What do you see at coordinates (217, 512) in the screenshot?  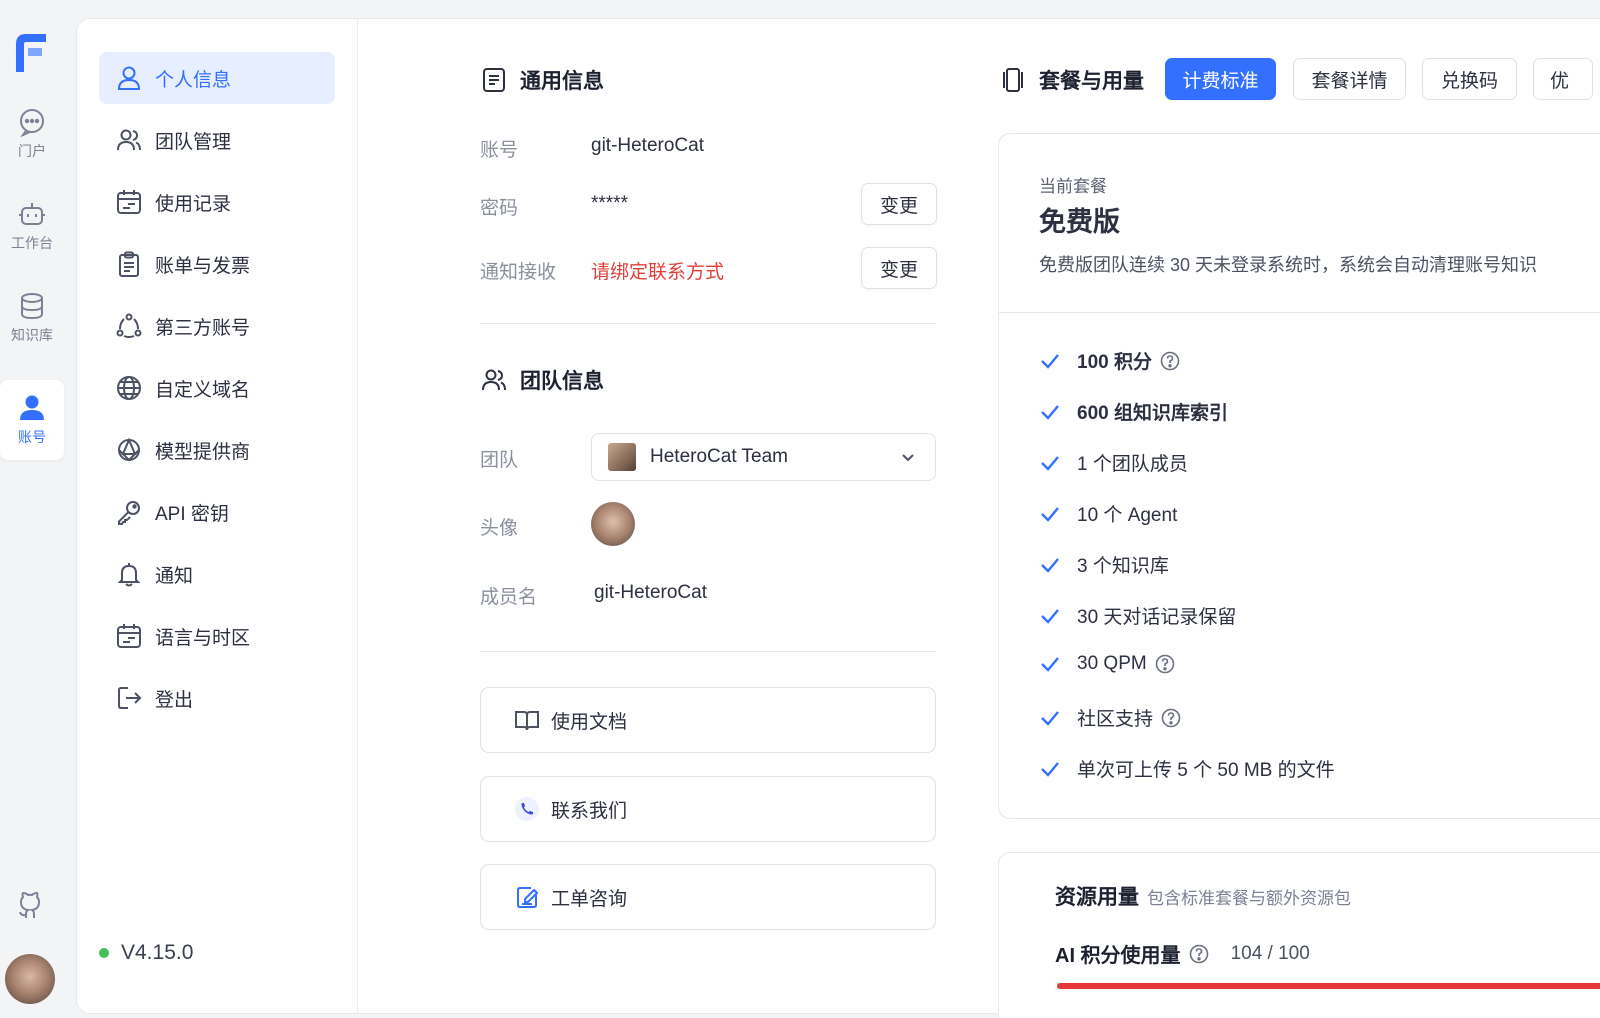 I see `sidebar-item-api-key: API 密钥` at bounding box center [217, 512].